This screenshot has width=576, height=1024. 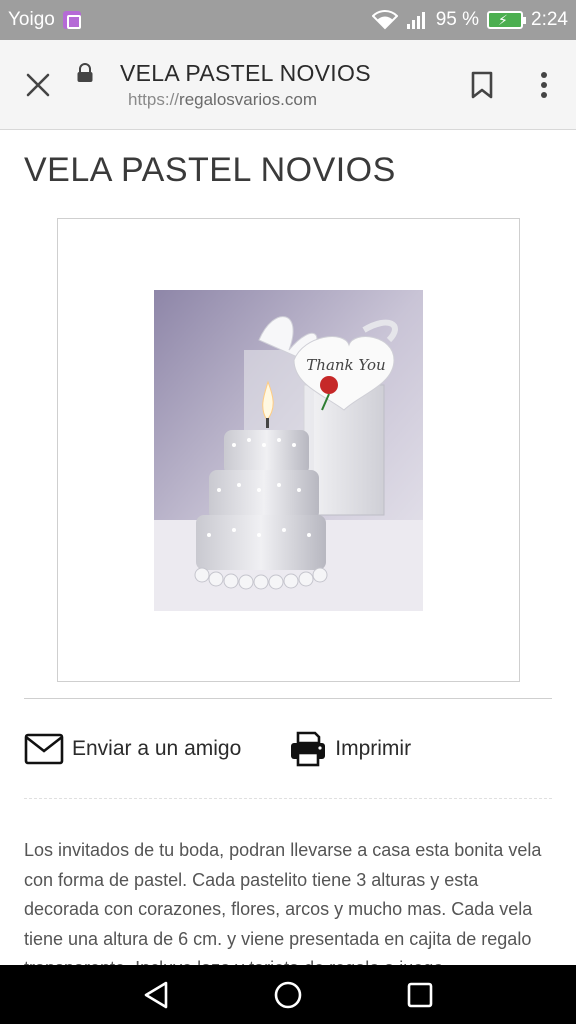 I want to click on print-link: Imprimir, so click(x=350, y=749).